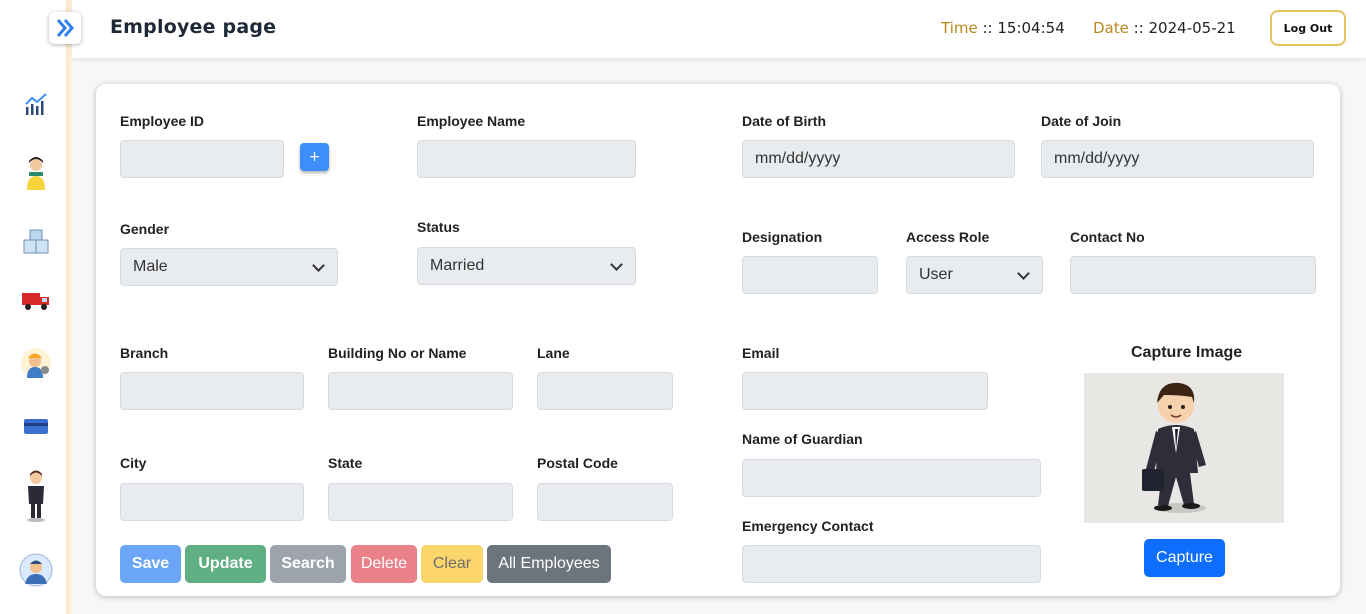 This screenshot has width=1366, height=614. Describe the element at coordinates (69, 307) in the screenshot. I see `sidebar-divider` at that location.